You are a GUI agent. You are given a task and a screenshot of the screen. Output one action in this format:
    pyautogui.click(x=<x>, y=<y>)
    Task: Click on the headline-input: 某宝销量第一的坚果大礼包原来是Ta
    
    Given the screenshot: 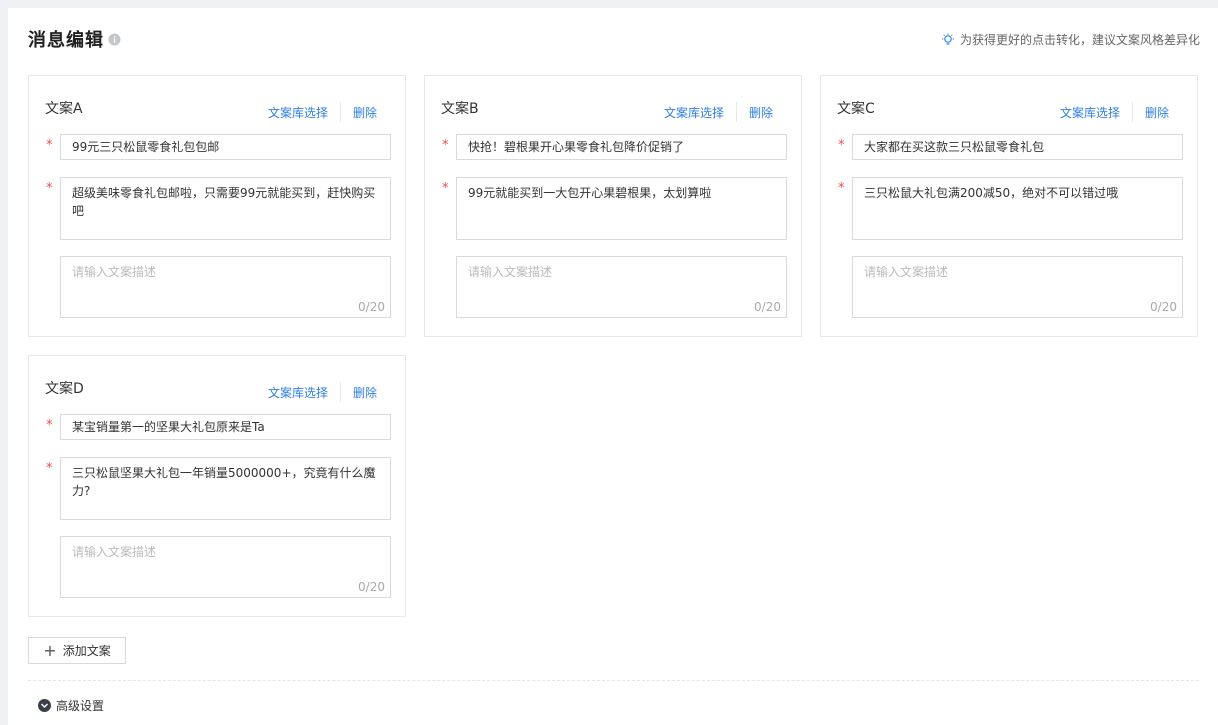 What is the action you would take?
    pyautogui.click(x=225, y=427)
    